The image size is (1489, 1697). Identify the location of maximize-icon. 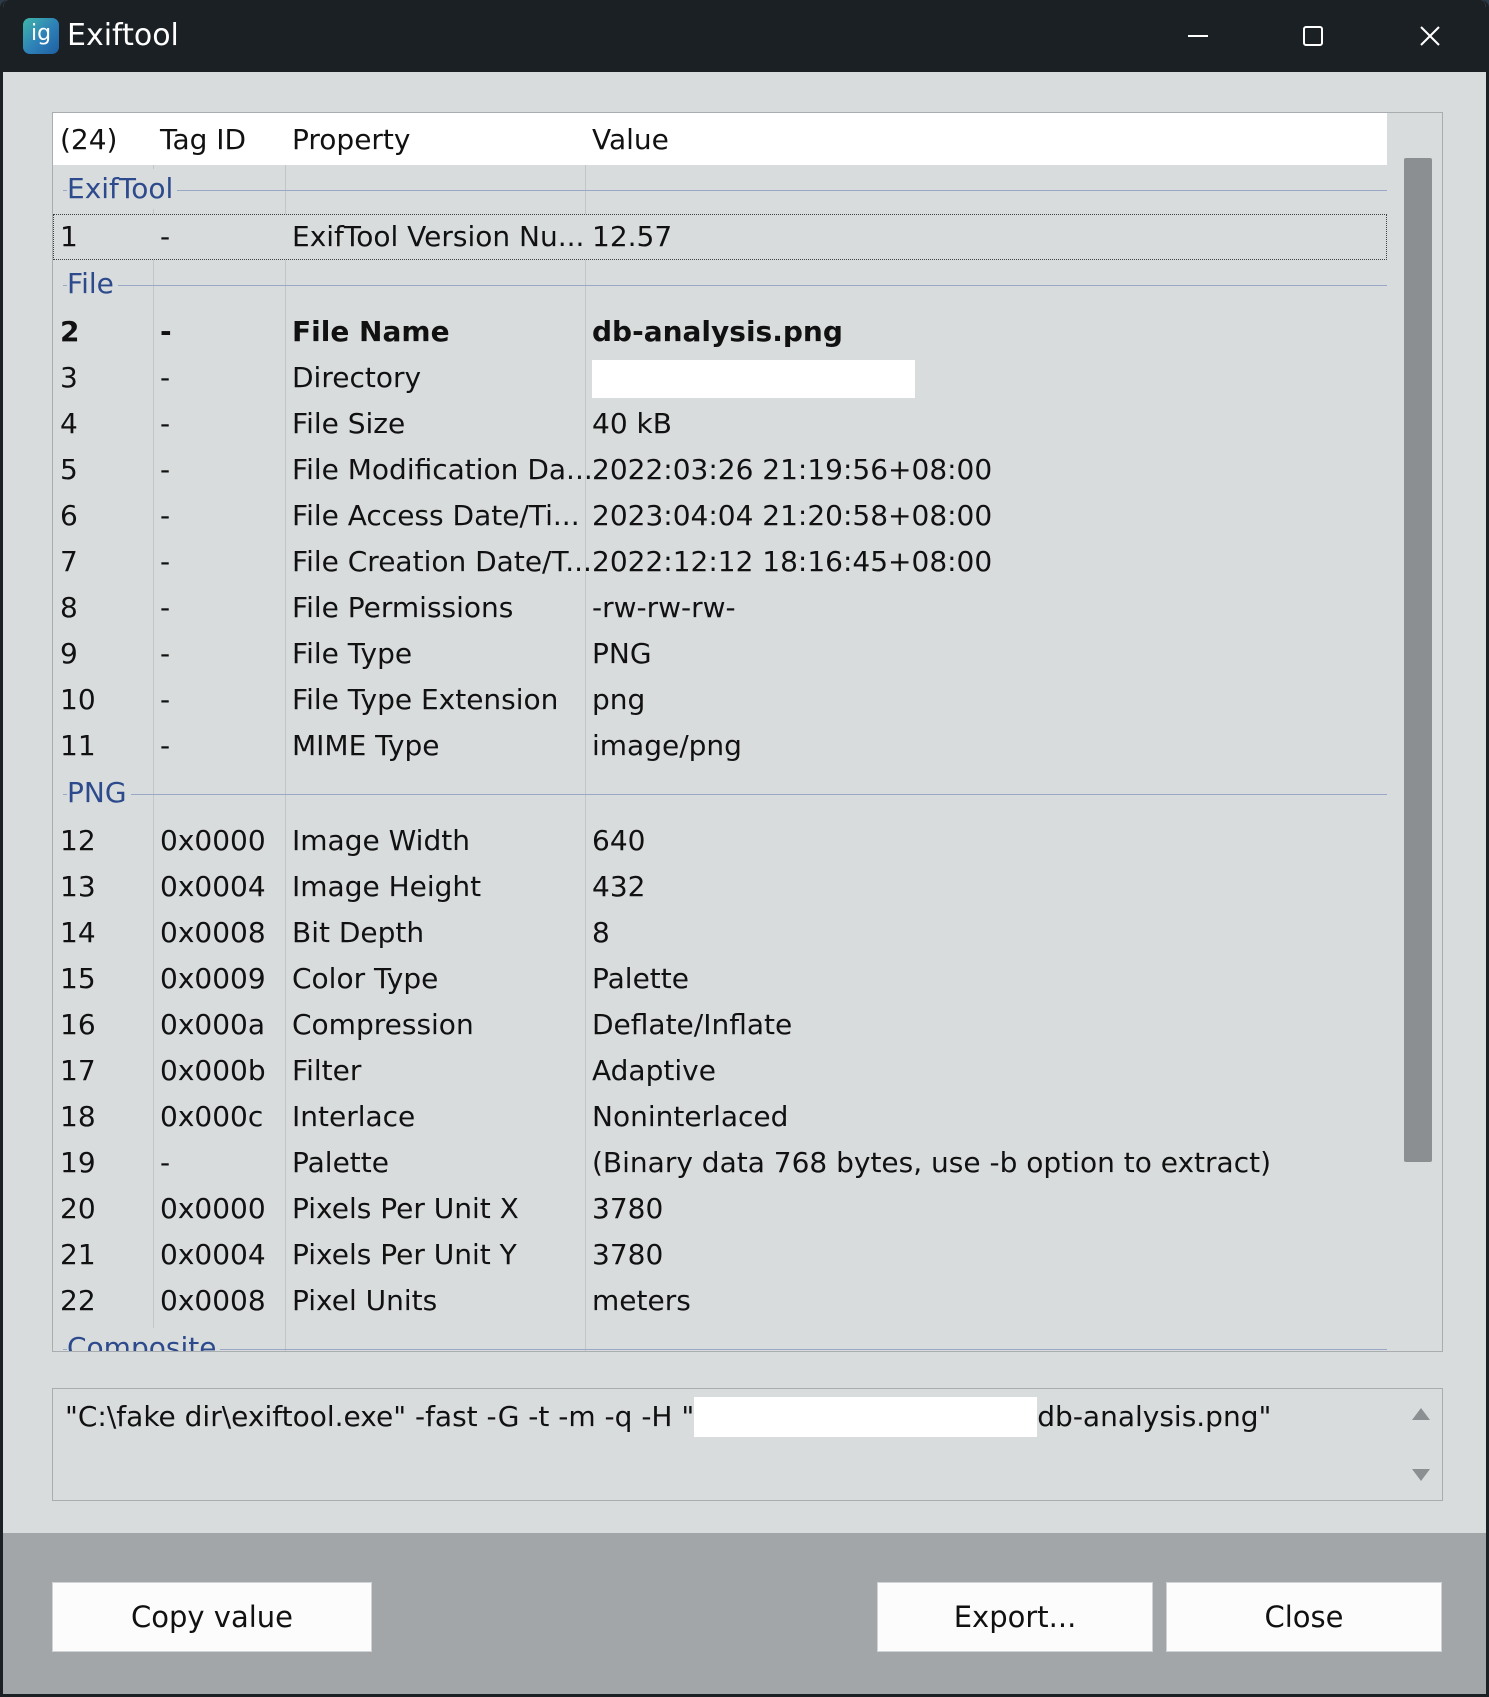
(1313, 36).